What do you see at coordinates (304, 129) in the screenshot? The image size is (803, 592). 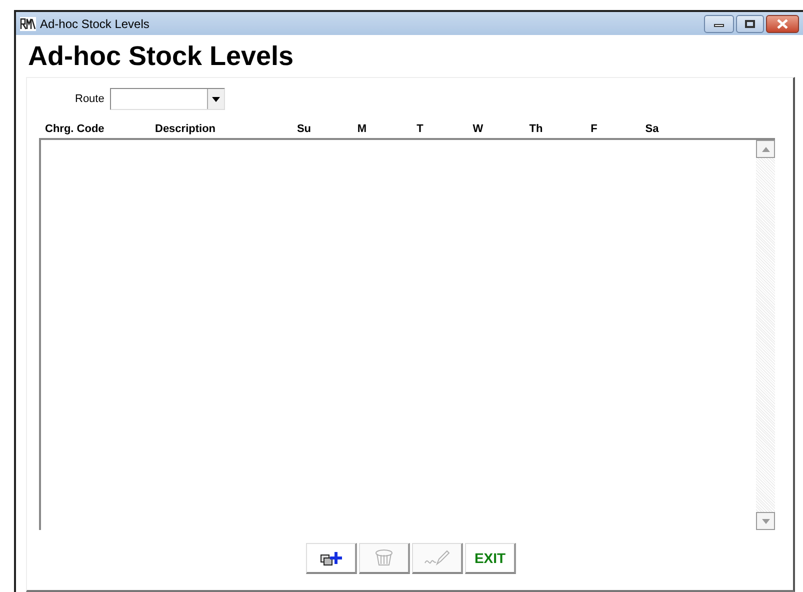 I see `column-header: Su` at bounding box center [304, 129].